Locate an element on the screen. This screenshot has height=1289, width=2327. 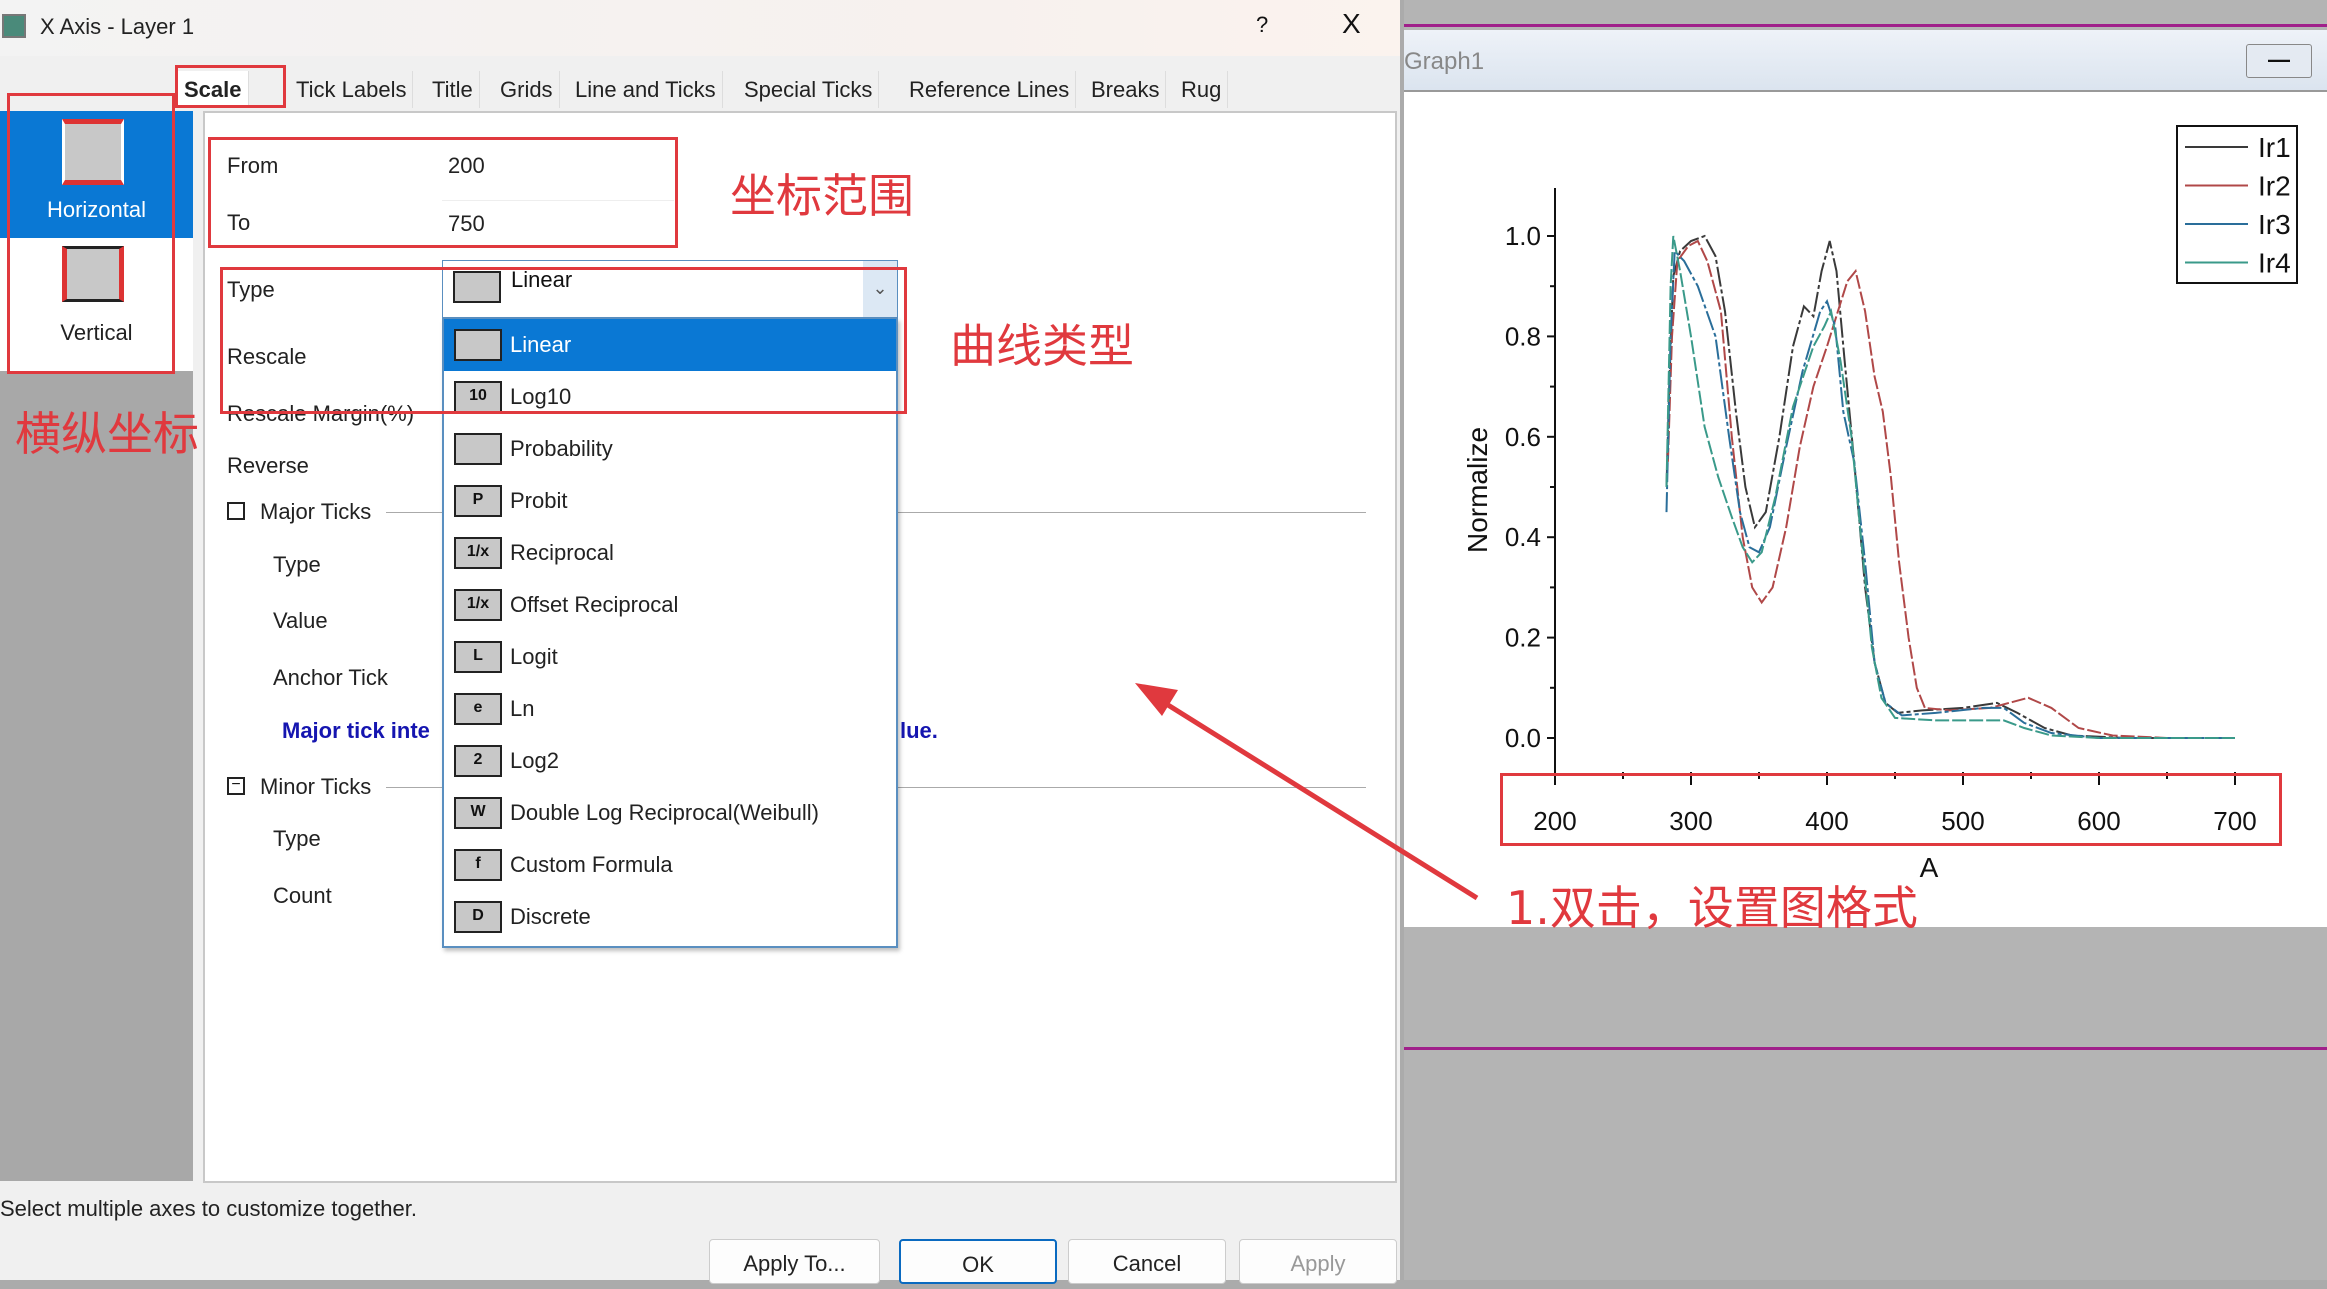
annotation-box-scale-tab is located at coordinates (230, 86).